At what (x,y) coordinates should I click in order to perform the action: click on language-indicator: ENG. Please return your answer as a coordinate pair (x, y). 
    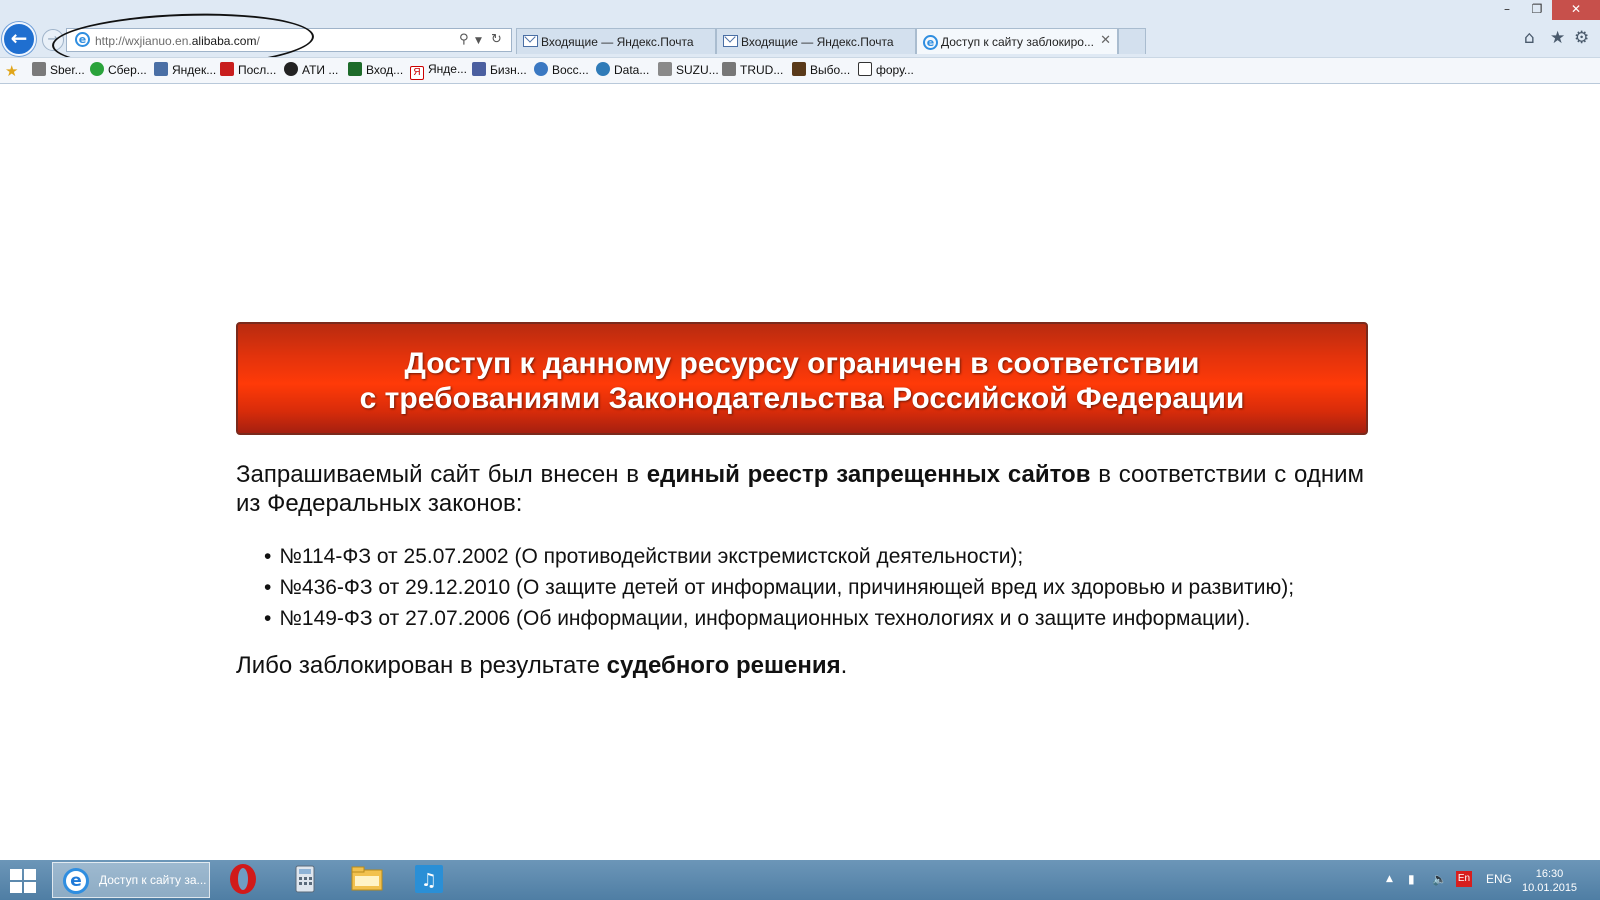
    Looking at the image, I should click on (1499, 879).